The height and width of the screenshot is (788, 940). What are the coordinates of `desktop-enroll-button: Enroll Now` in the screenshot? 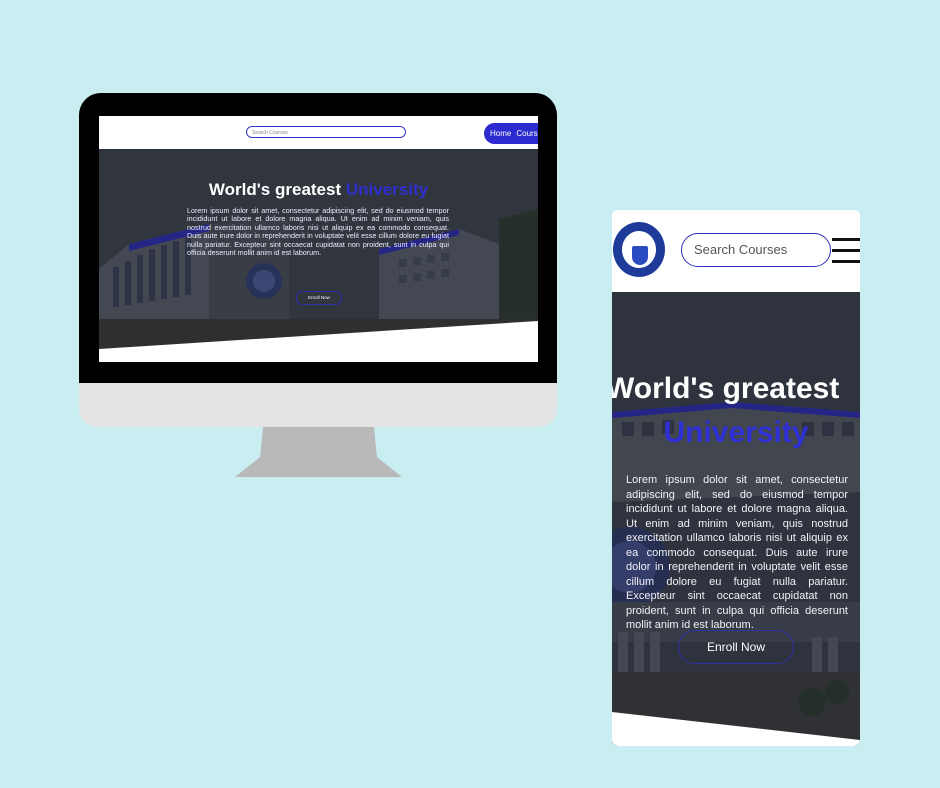 It's located at (319, 298).